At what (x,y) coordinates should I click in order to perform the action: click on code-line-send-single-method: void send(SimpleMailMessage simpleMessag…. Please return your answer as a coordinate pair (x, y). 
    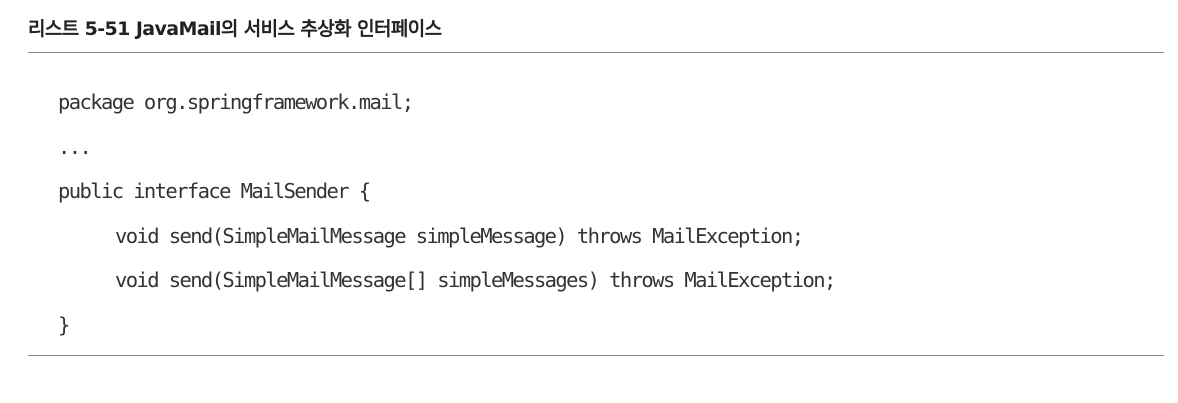
    Looking at the image, I should click on (459, 235).